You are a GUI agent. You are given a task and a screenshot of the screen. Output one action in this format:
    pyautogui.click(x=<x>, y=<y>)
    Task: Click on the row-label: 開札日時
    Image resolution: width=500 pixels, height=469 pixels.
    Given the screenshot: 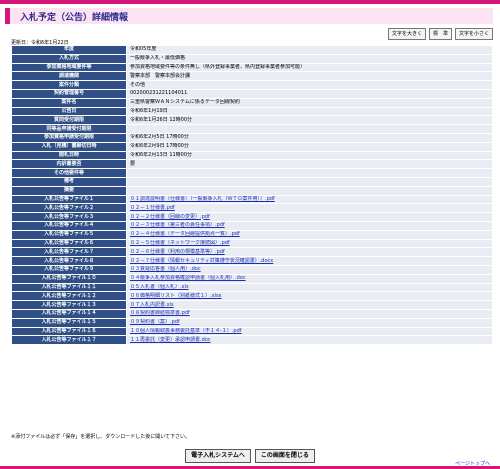 What is the action you would take?
    pyautogui.click(x=69, y=155)
    